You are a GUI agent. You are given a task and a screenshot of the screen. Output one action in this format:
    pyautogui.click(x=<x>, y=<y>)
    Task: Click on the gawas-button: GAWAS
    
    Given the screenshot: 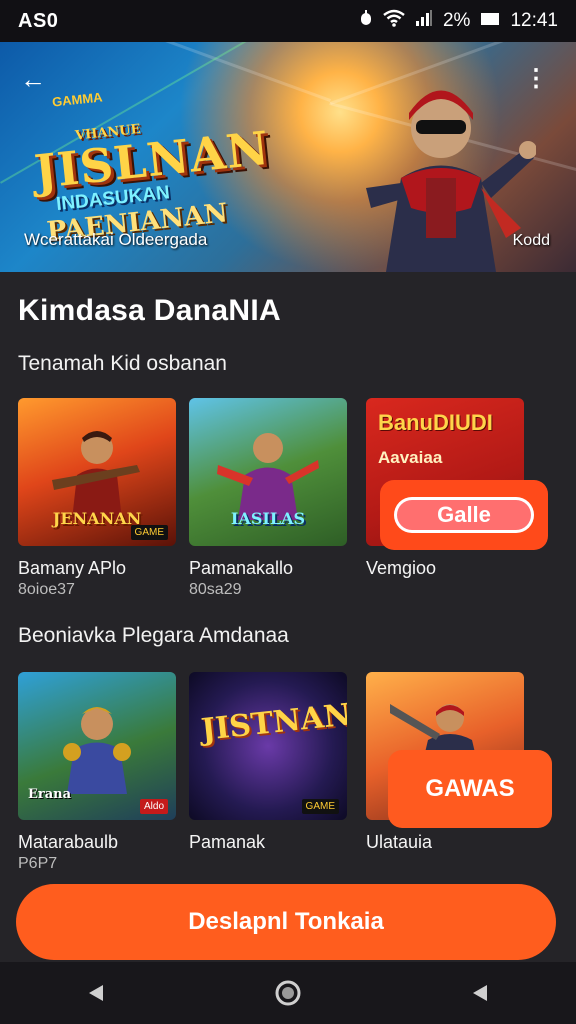 What is the action you would take?
    pyautogui.click(x=470, y=789)
    